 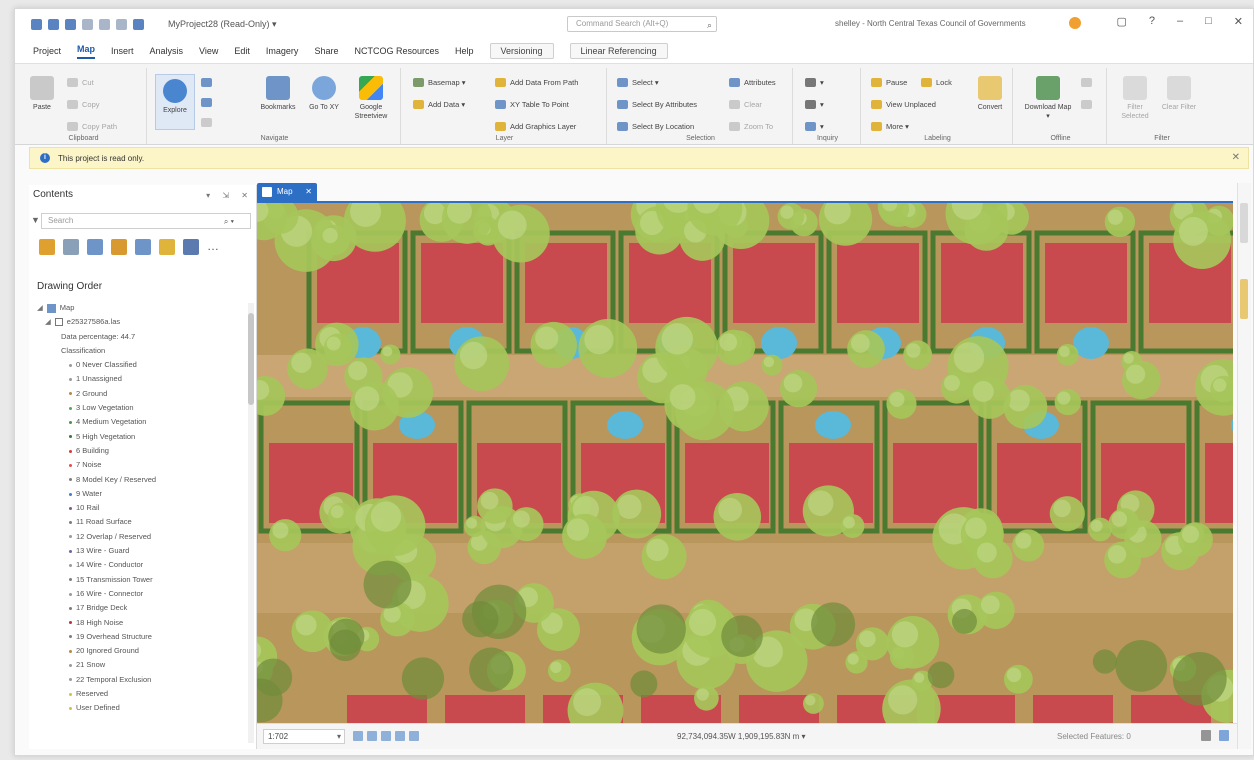 I want to click on basemap-button: Basemap ▾, so click(x=439, y=82).